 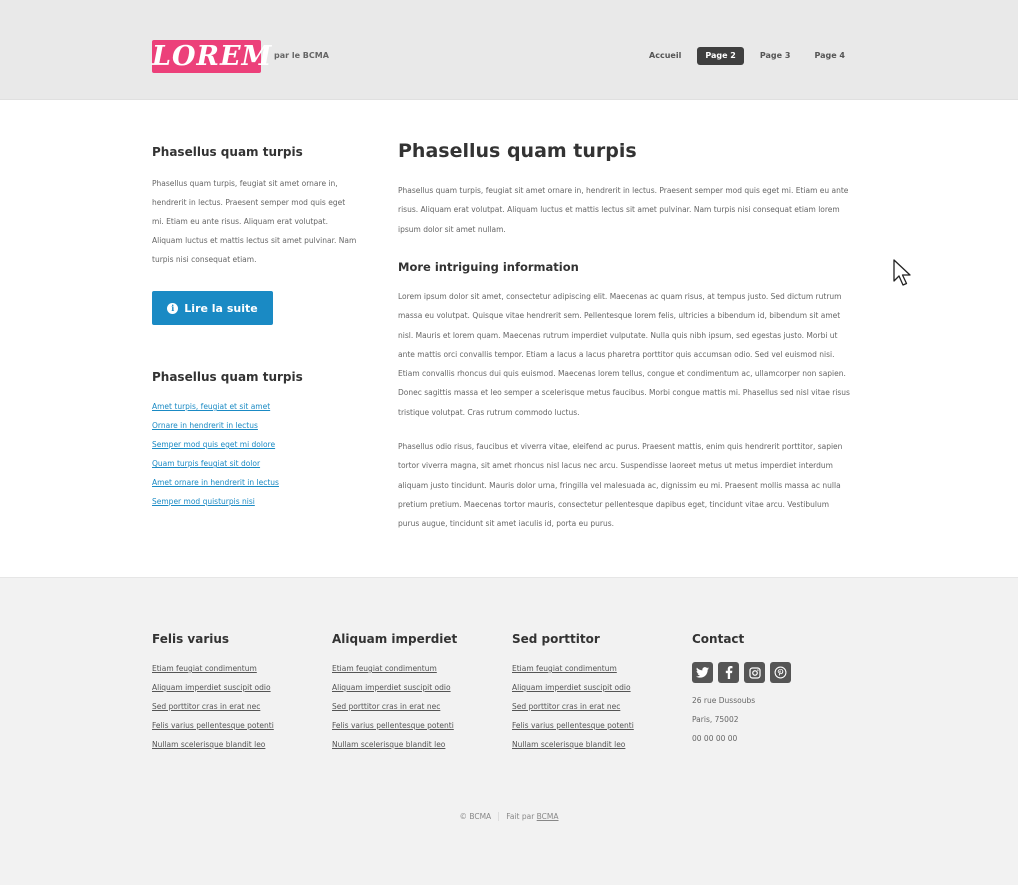 What do you see at coordinates (206, 463) in the screenshot?
I see `sidebar-link: Quam turpis feugiat sit dolor` at bounding box center [206, 463].